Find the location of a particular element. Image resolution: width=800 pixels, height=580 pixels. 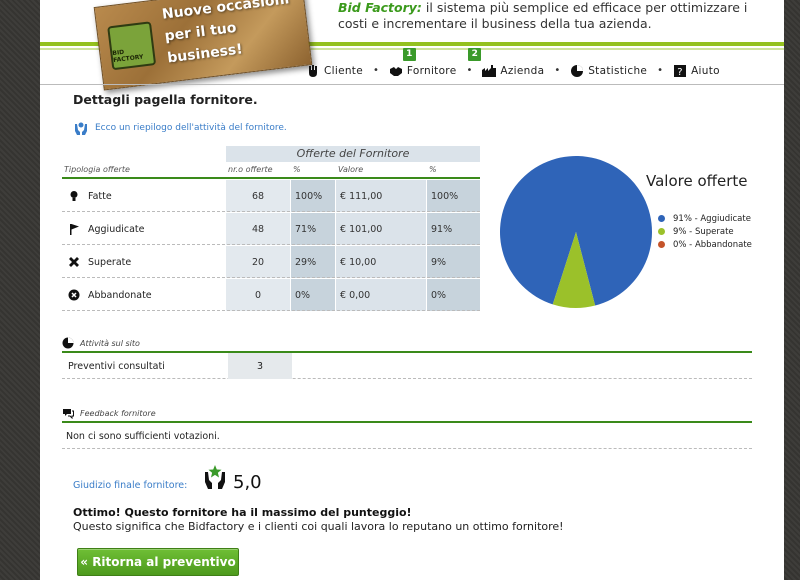

legend-label: 91% - Aggiudicate is located at coordinates (712, 218).